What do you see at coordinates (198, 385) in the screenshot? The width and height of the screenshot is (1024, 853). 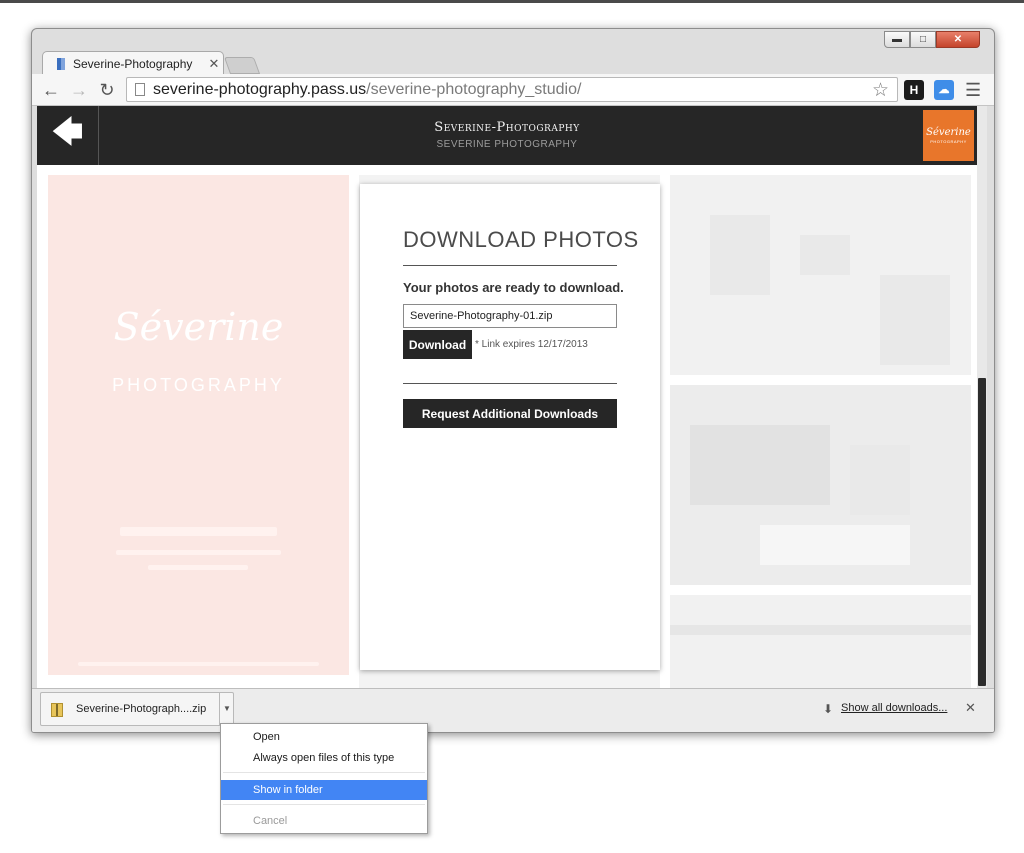 I see `cover-caps: PHOTOGRAPHY` at bounding box center [198, 385].